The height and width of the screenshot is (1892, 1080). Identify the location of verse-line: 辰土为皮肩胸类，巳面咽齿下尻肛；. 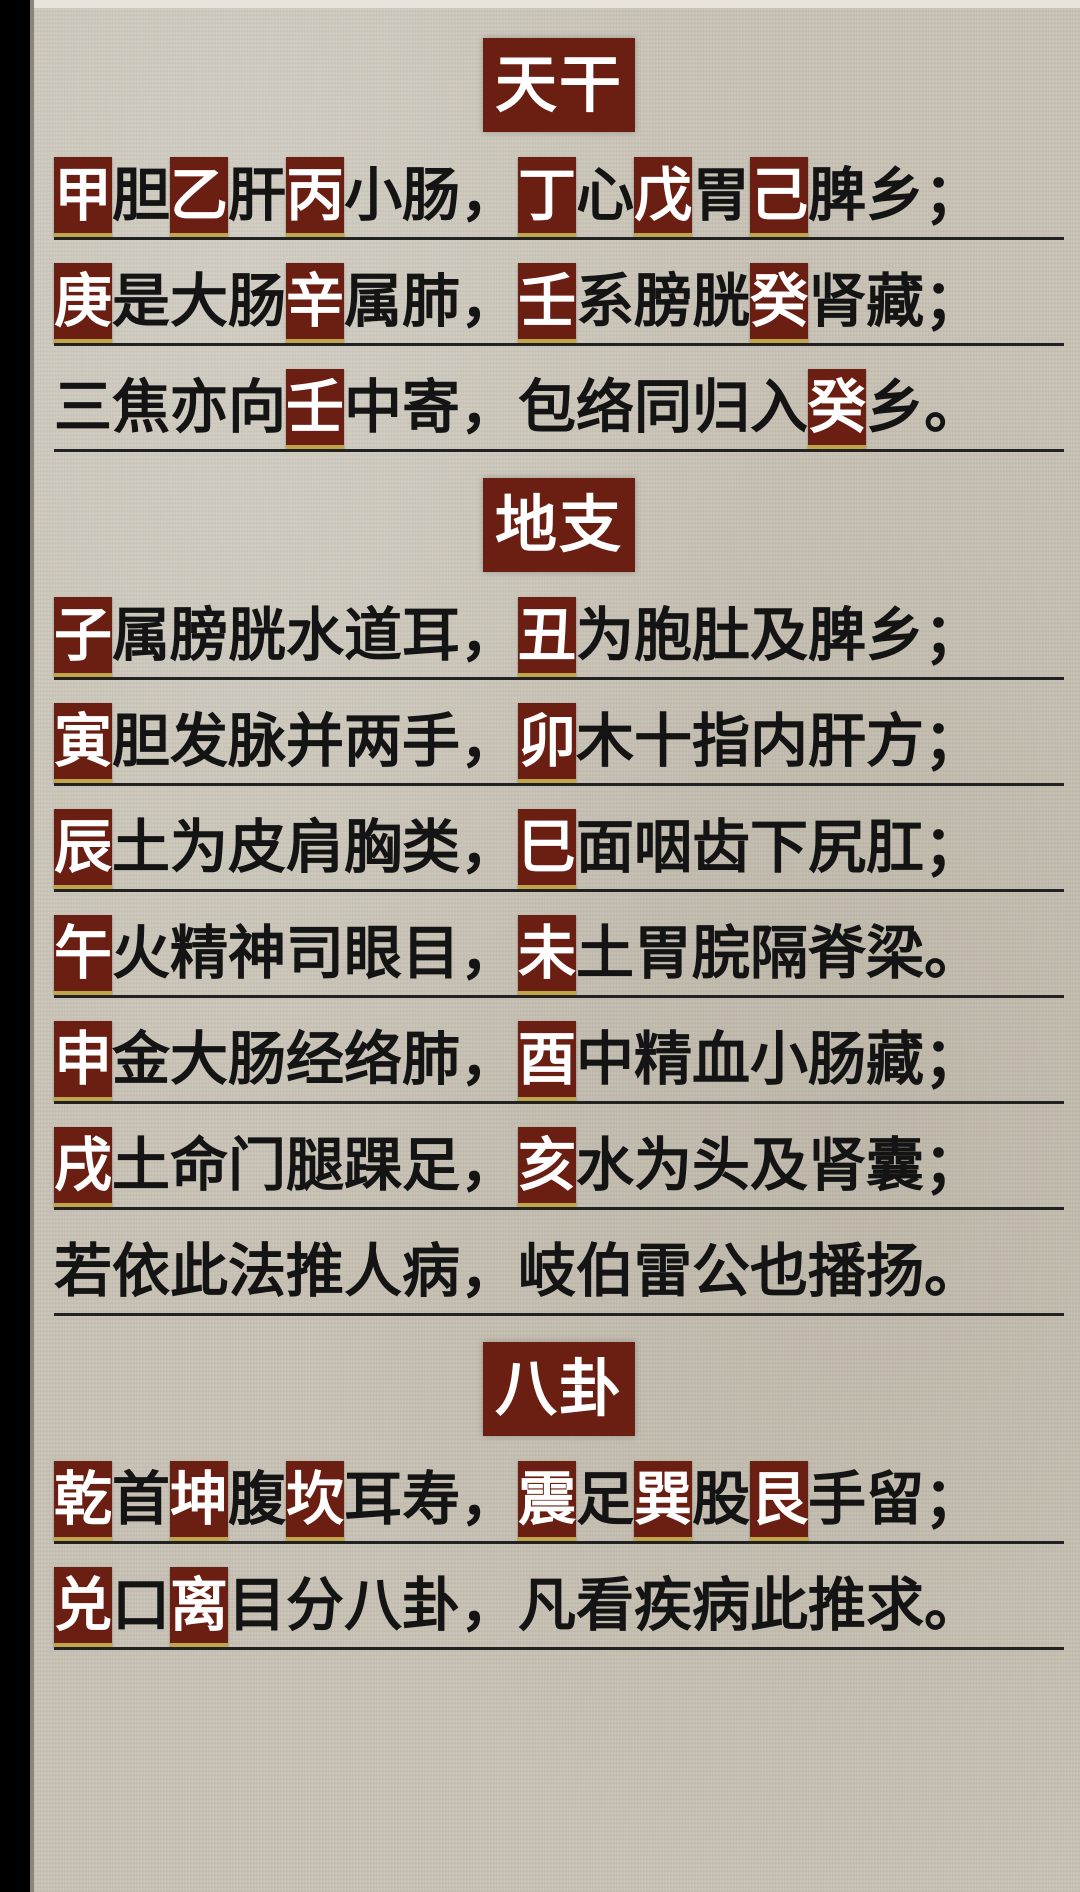
(559, 849).